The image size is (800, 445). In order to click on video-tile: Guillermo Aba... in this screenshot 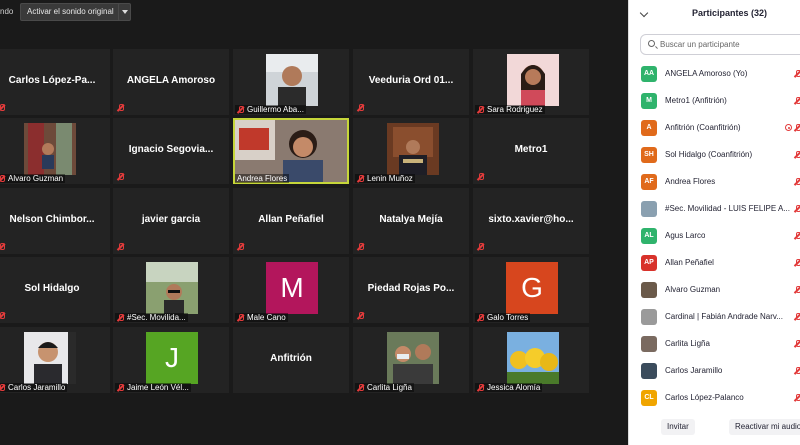, I will do `click(291, 82)`.